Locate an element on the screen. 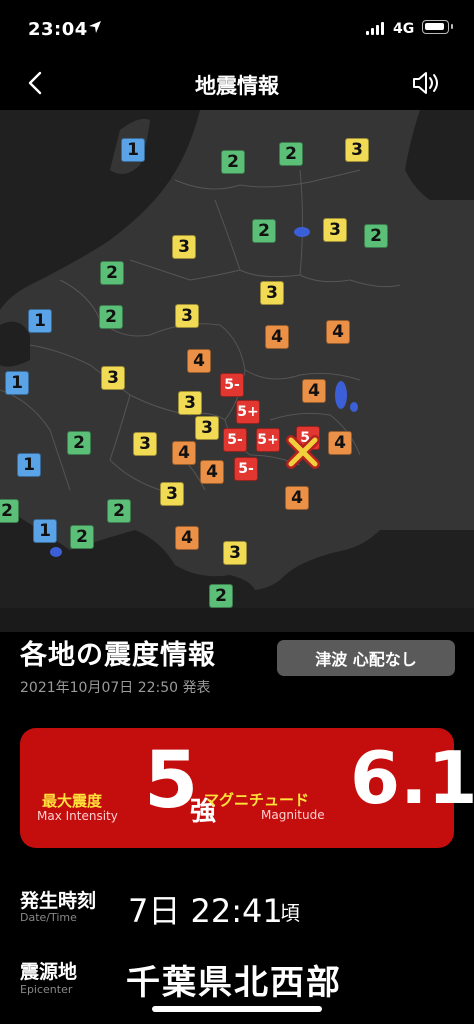 This screenshot has width=474, height=1024. time-suffix: 頃 is located at coordinates (290, 913).